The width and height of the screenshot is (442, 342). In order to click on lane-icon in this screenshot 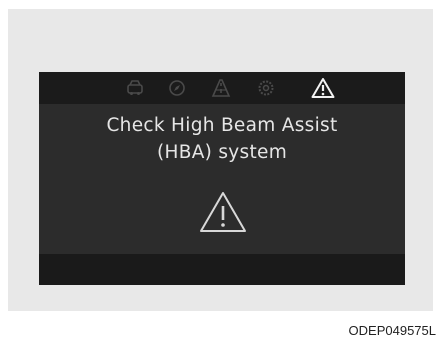, I will do `click(221, 88)`.